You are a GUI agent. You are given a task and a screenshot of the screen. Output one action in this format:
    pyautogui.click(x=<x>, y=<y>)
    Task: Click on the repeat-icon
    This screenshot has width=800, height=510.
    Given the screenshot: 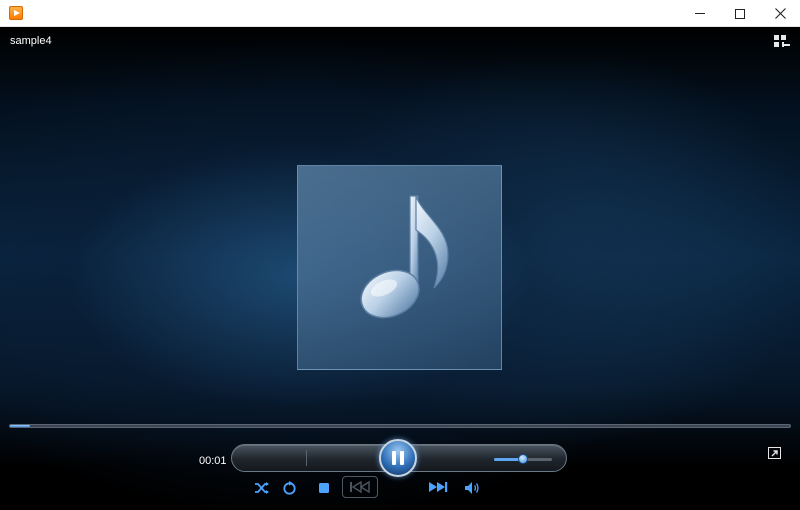 What is the action you would take?
    pyautogui.click(x=289, y=487)
    